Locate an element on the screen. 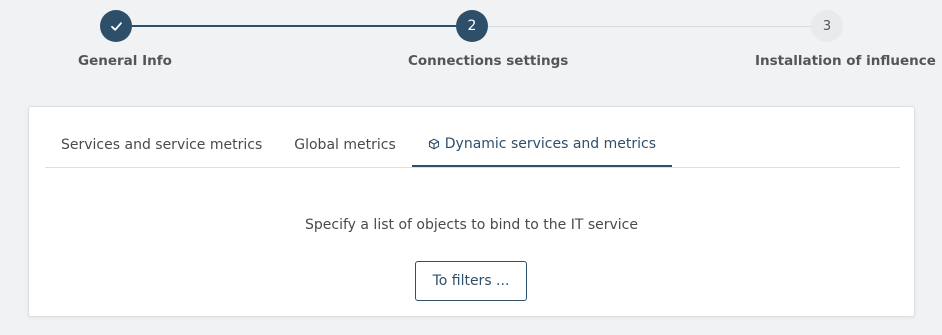 This screenshot has height=335, width=942. tab-global-metrics: Global metrics is located at coordinates (345, 145).